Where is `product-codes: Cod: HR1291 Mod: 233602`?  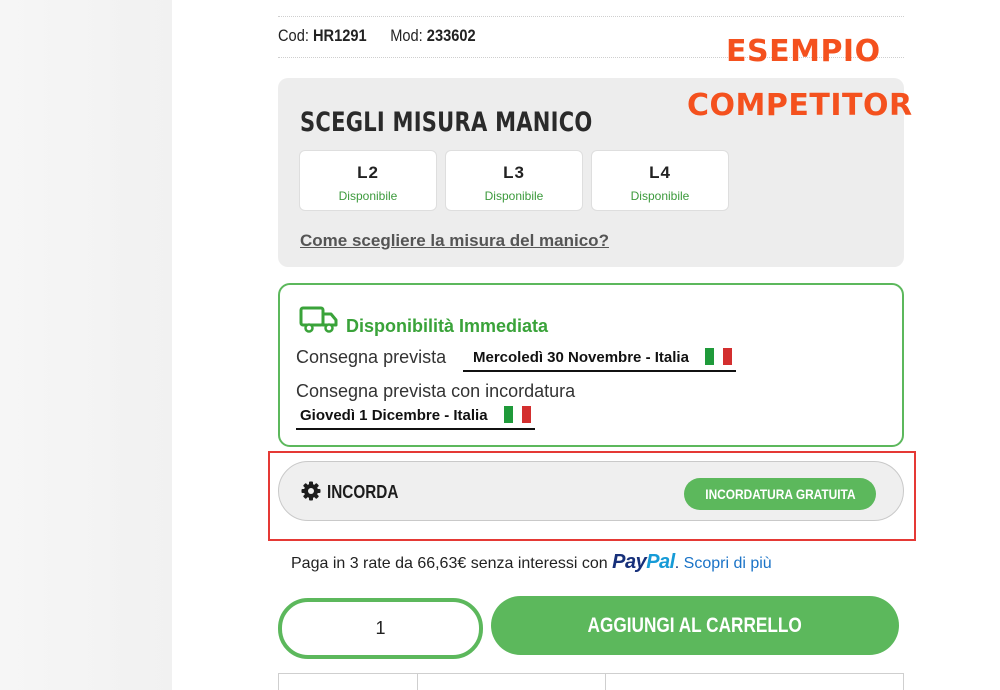
product-codes: Cod: HR1291 Mod: 233602 is located at coordinates (377, 36).